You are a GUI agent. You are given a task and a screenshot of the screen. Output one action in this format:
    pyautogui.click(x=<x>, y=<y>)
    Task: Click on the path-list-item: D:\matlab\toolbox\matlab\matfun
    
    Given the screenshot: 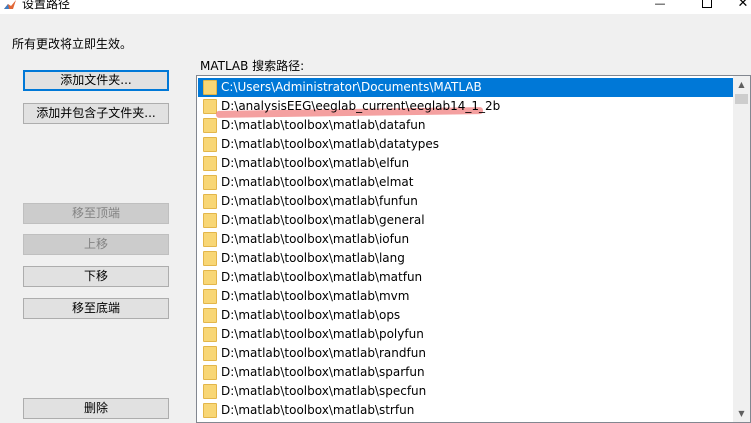 What is the action you would take?
    pyautogui.click(x=465, y=277)
    